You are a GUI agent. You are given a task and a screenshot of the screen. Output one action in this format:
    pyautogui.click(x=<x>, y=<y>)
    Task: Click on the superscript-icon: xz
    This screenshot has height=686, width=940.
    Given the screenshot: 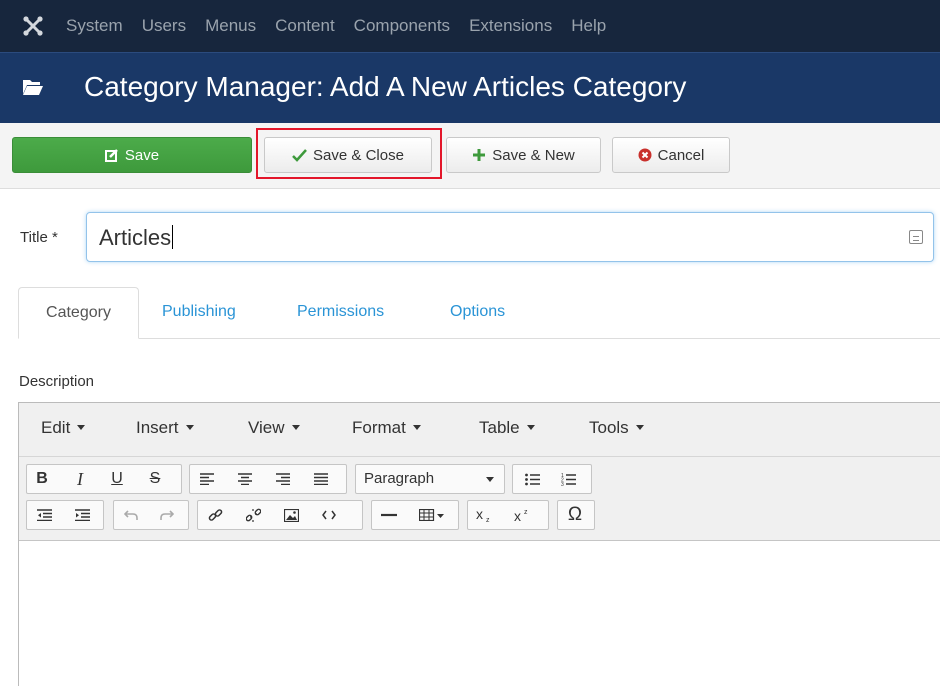 What is the action you would take?
    pyautogui.click(x=523, y=515)
    